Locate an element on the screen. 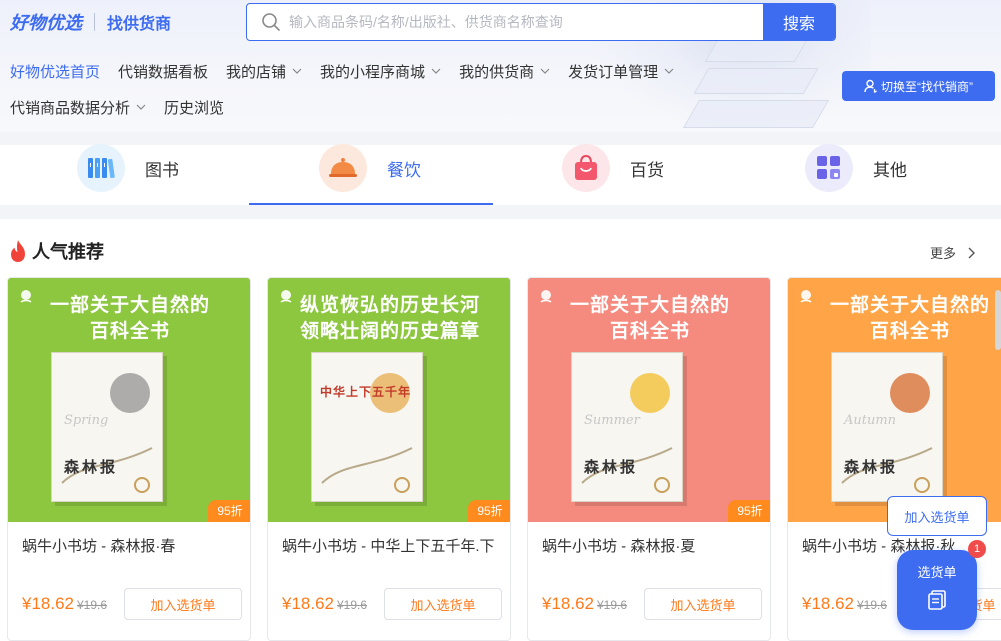  nav-item: 好物优选首页 is located at coordinates (55, 71).